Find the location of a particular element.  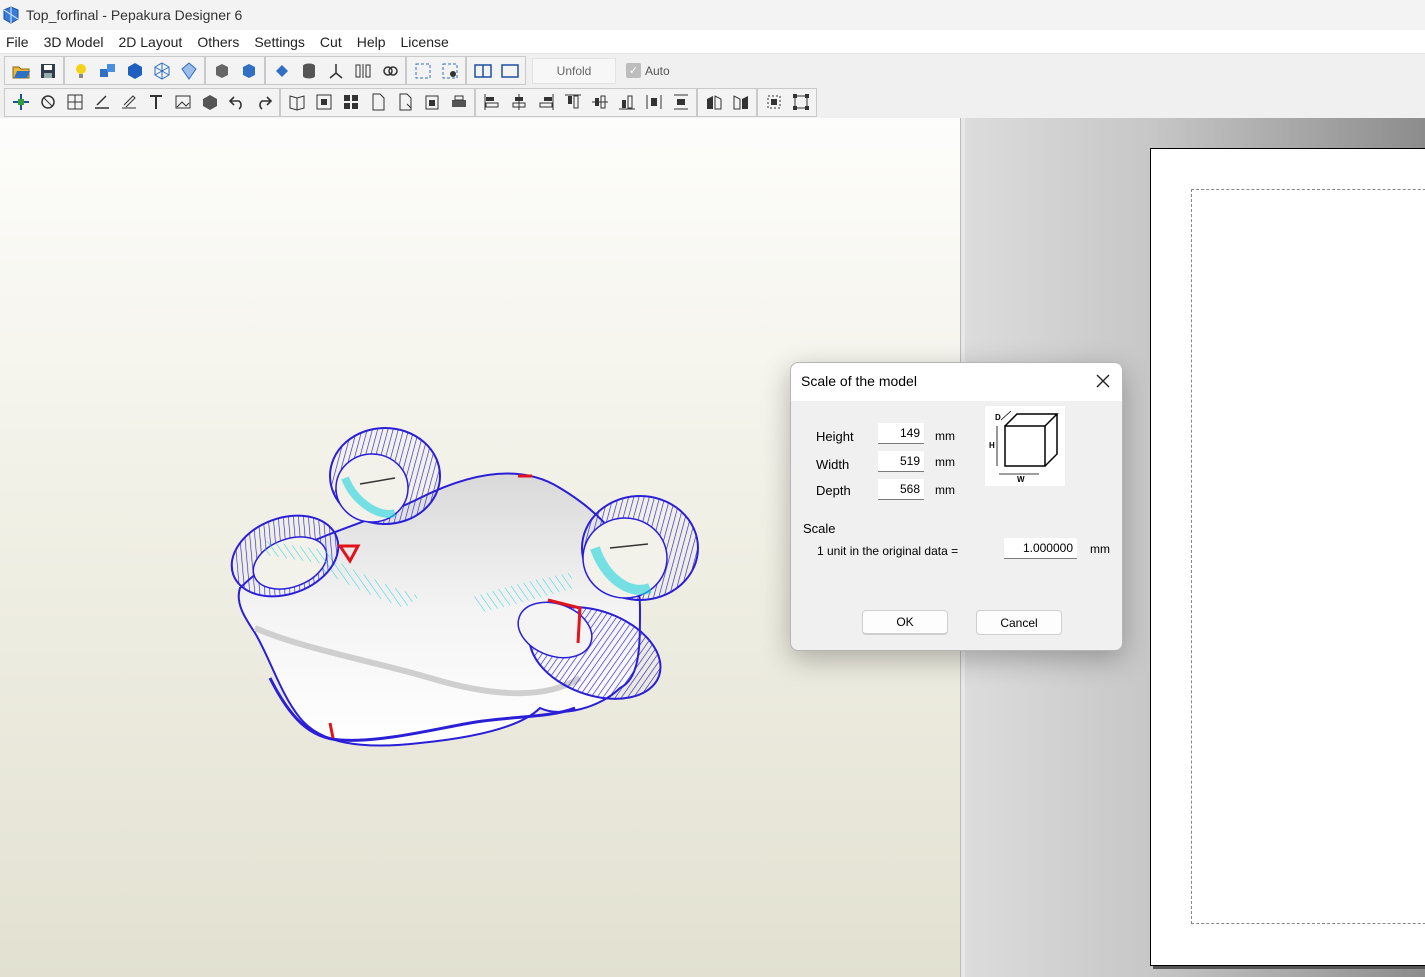

close-icon is located at coordinates (1103, 381).